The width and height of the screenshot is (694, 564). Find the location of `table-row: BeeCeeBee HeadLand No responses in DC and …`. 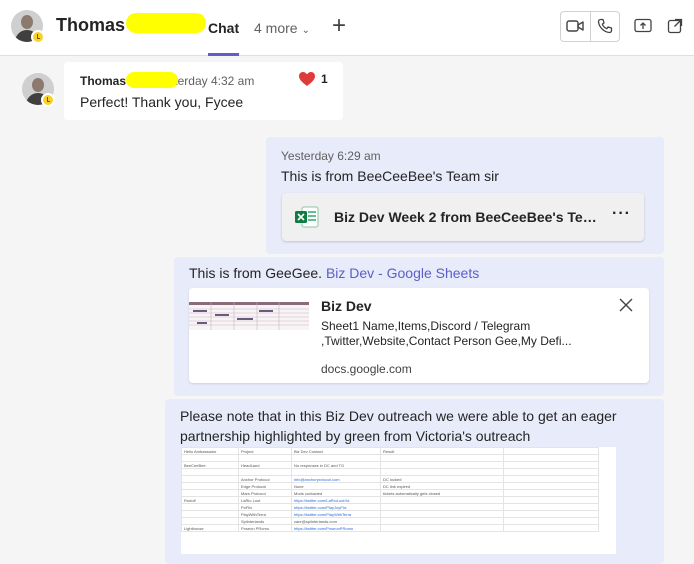

table-row: BeeCeeBee HeadLand No responses in DC and … is located at coordinates (390, 465).